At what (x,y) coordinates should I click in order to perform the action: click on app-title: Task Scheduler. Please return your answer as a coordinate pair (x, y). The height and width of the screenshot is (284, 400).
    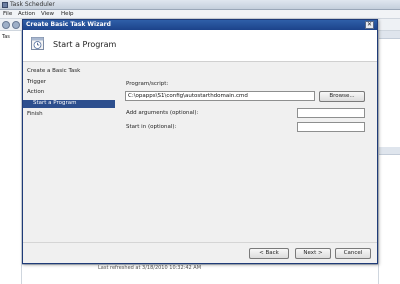
    Looking at the image, I should click on (32, 4).